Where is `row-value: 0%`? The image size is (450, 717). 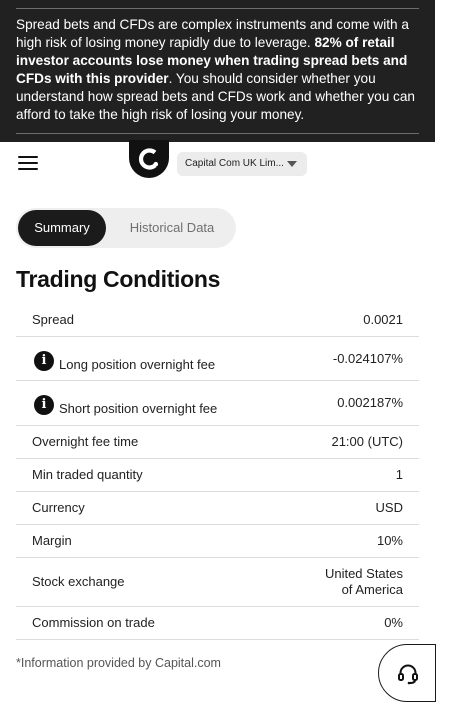 row-value: 0% is located at coordinates (393, 622).